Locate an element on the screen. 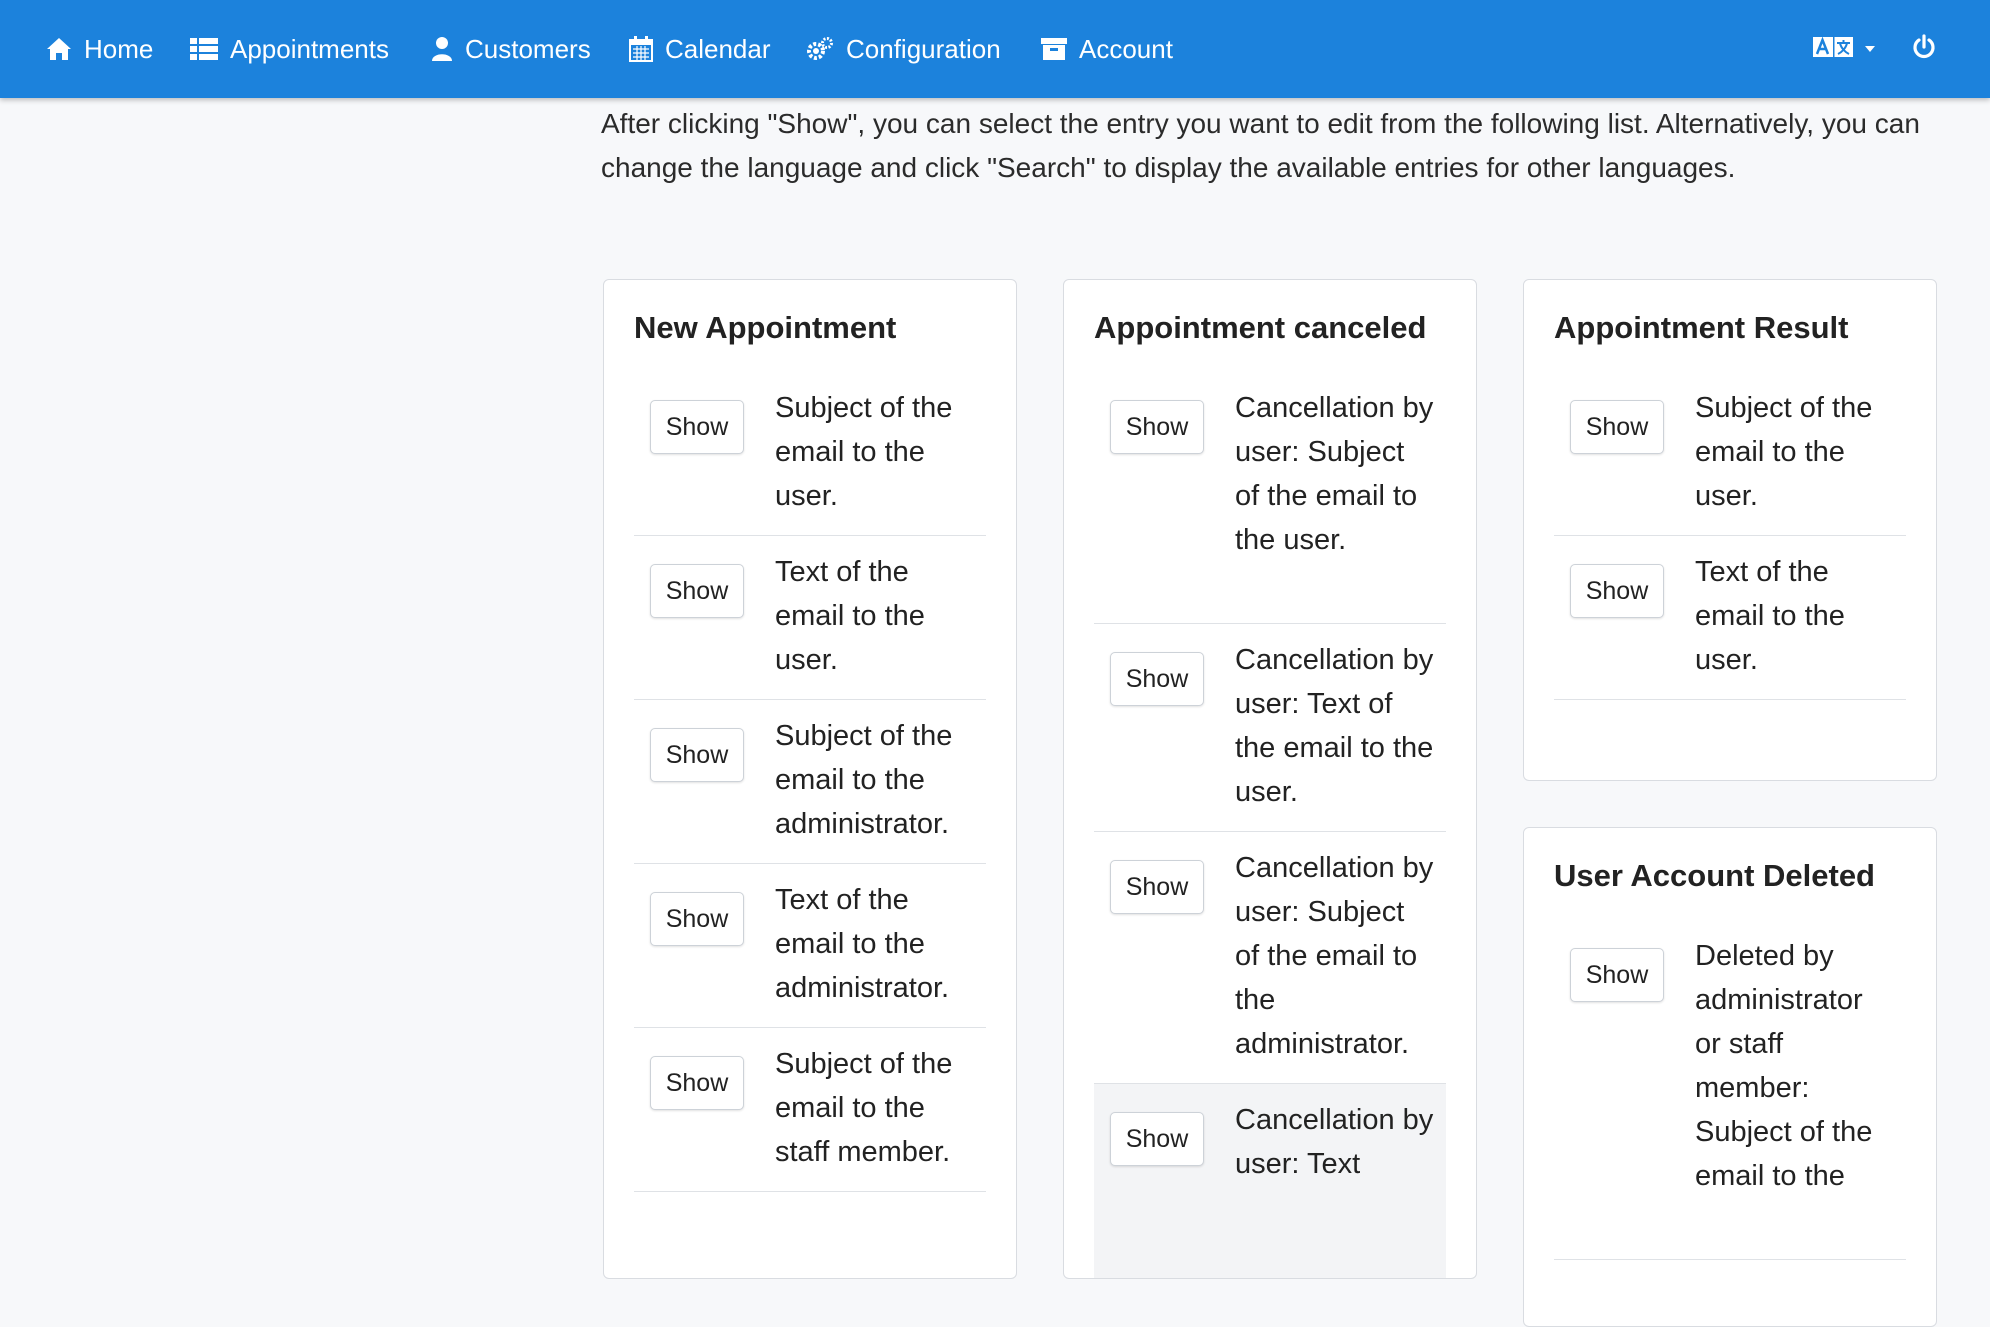 The width and height of the screenshot is (1990, 1327). nav-configuration: Configuration is located at coordinates (903, 49).